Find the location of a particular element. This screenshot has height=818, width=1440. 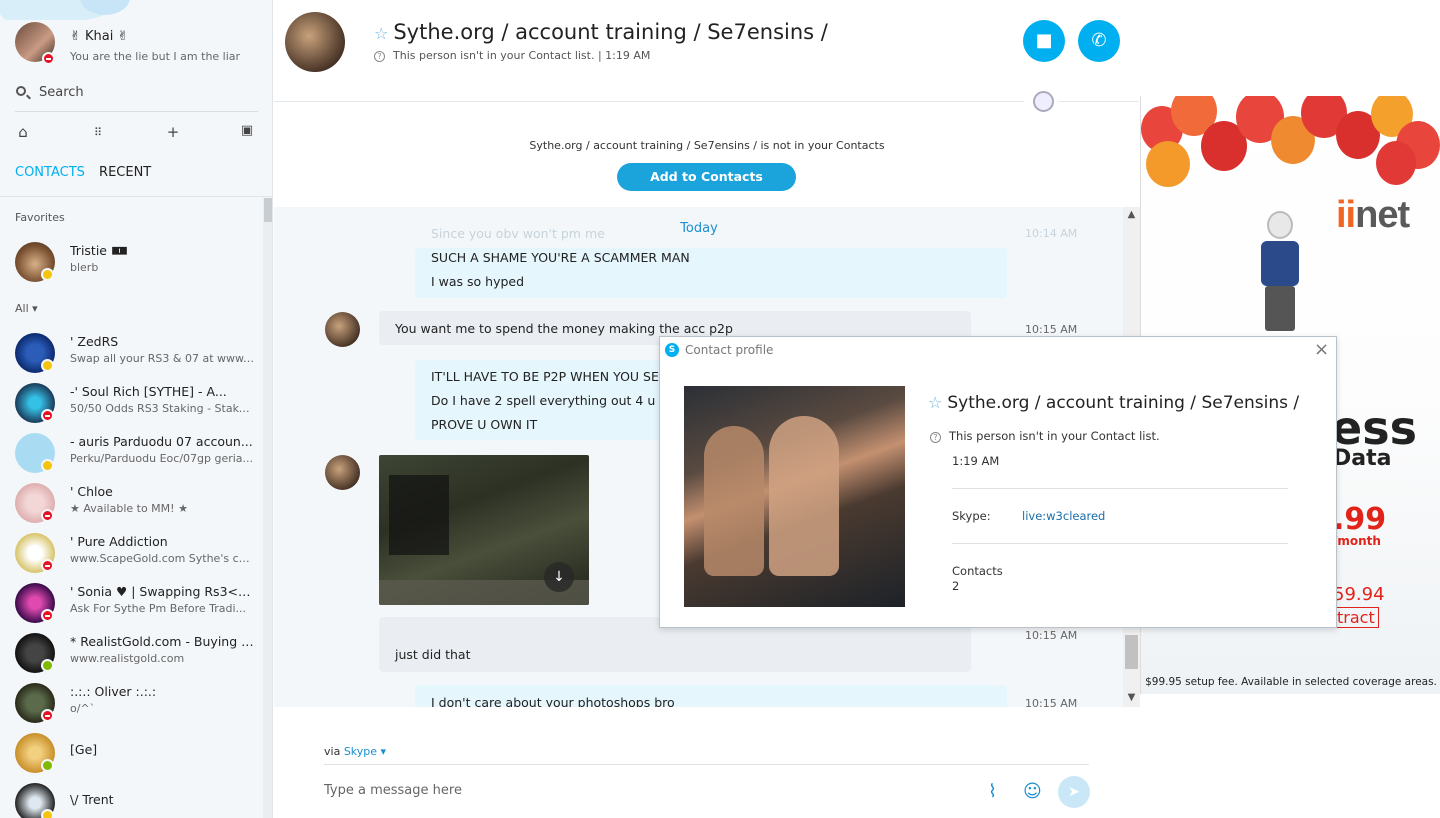

scroll-down-icon: ▼ is located at coordinates (1131, 697).